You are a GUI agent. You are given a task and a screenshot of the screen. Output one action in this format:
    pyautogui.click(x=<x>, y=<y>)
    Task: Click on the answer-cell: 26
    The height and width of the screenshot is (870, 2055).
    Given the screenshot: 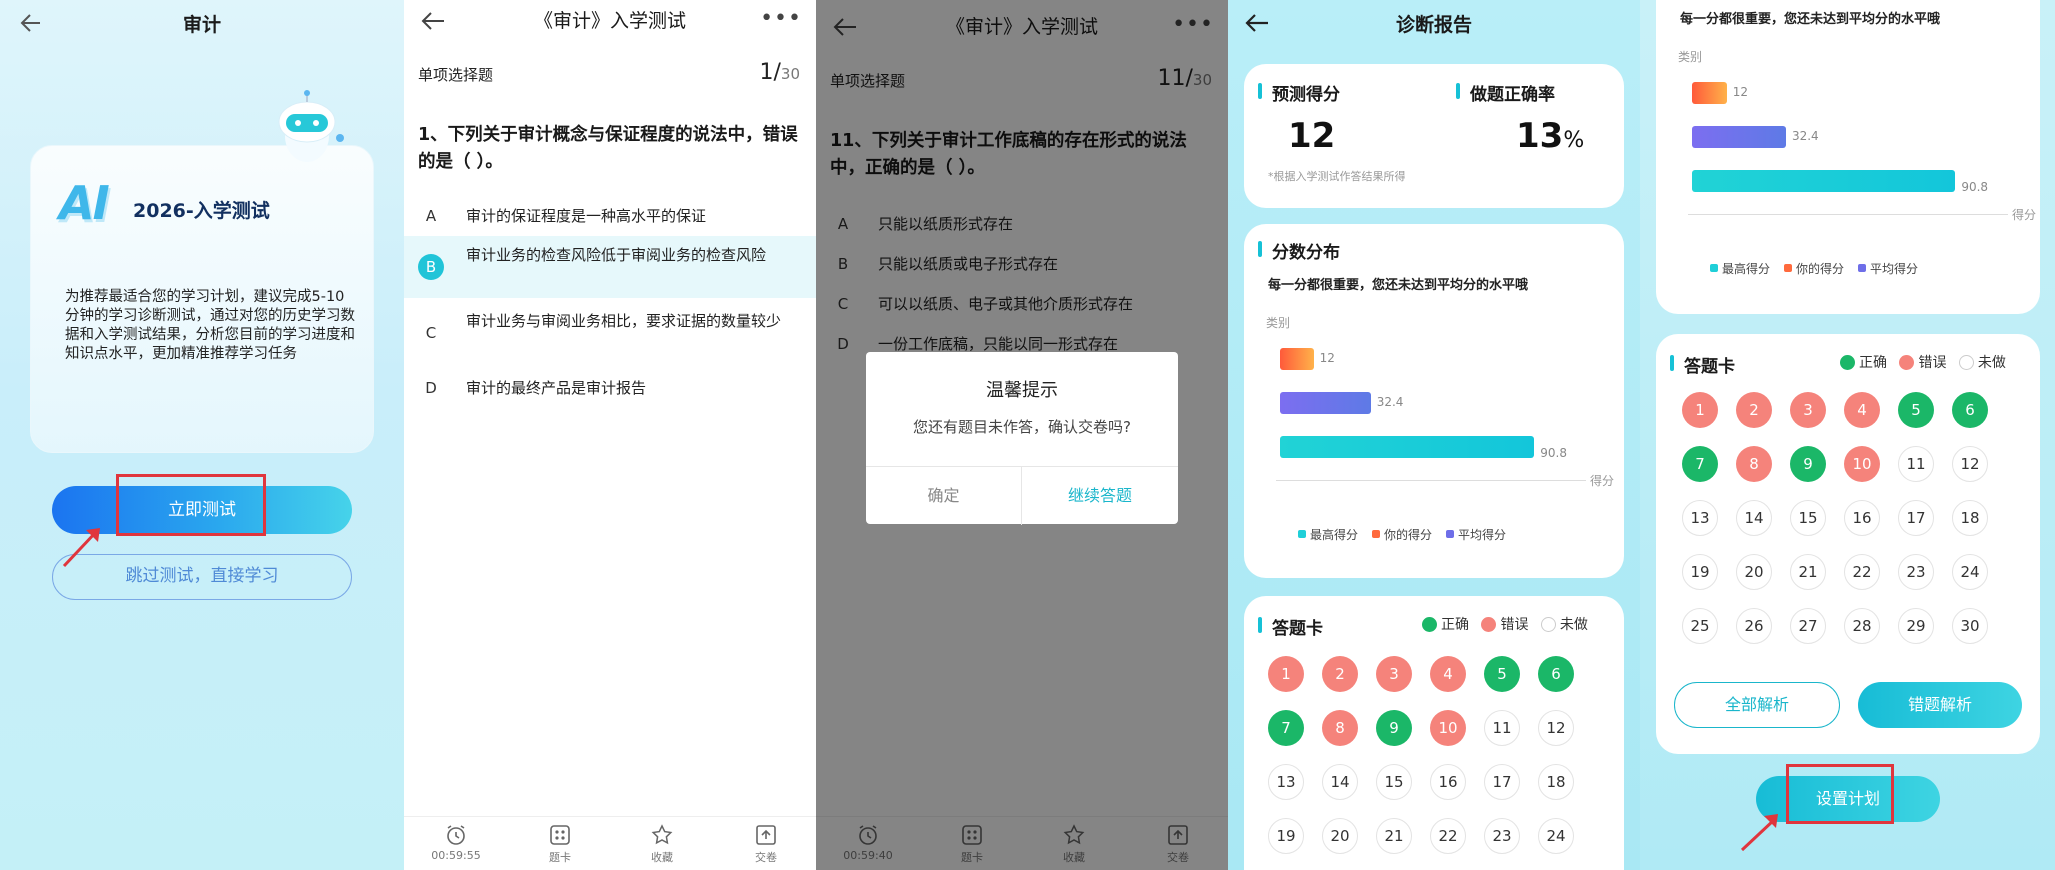 What is the action you would take?
    pyautogui.click(x=1754, y=626)
    